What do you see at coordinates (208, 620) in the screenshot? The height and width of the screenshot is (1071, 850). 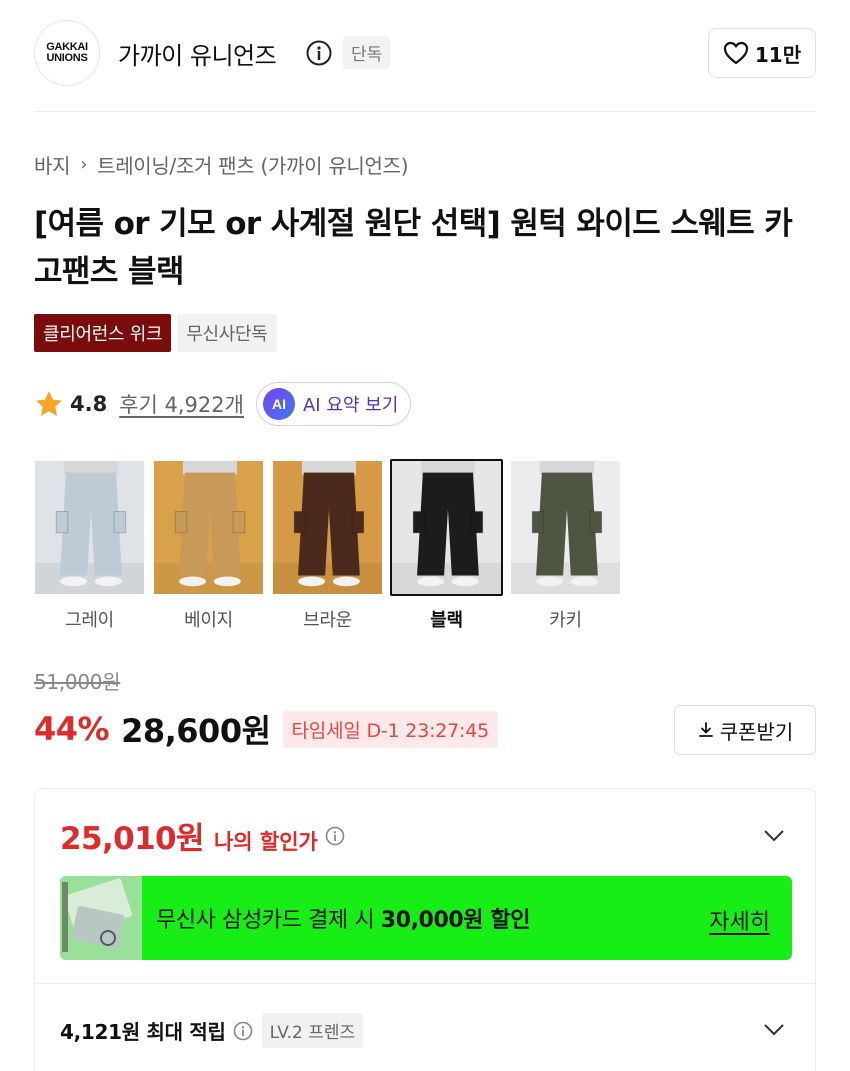 I see `color-label: 베이지` at bounding box center [208, 620].